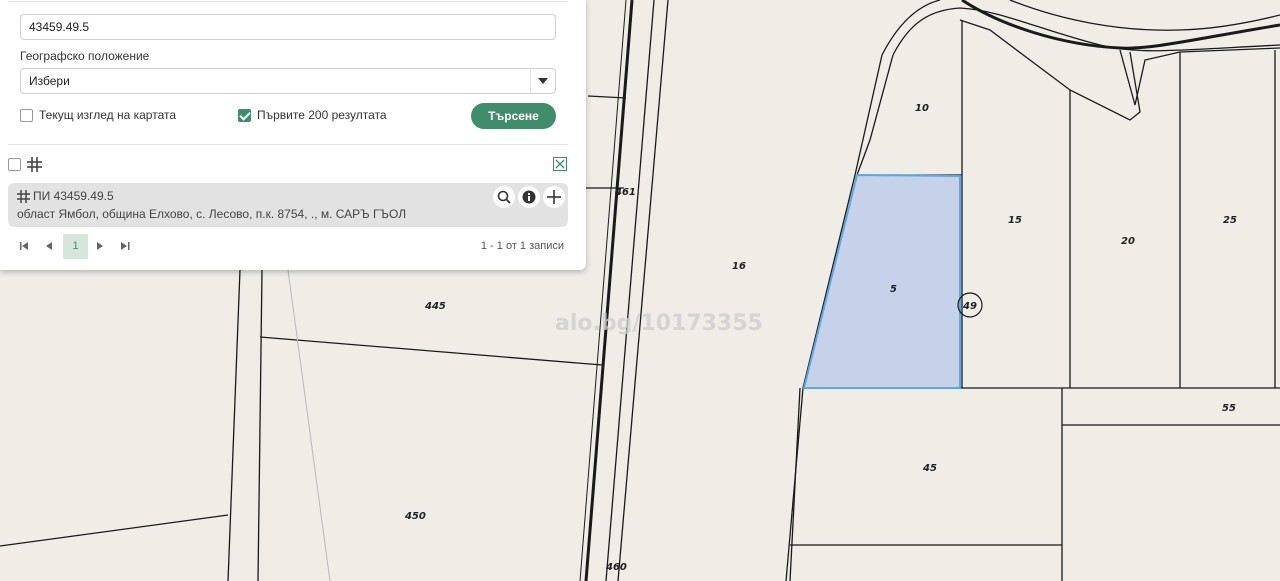  I want to click on parcel-label-461: 461, so click(625, 192).